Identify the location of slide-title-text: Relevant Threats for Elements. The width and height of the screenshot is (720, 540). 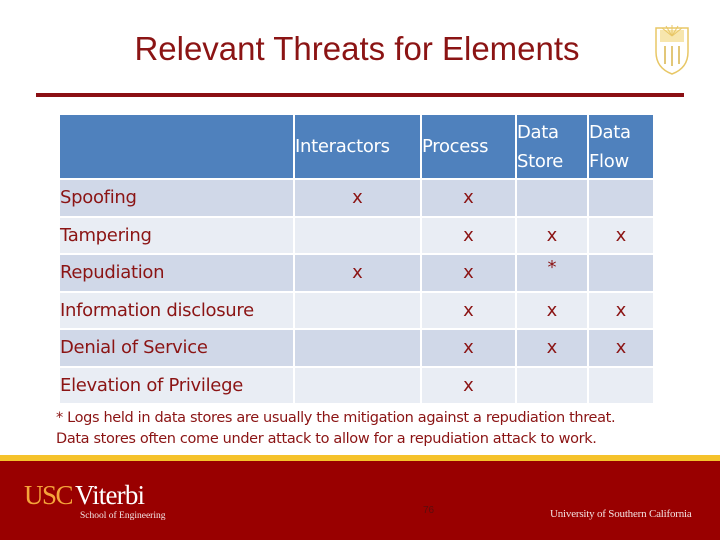
(357, 48).